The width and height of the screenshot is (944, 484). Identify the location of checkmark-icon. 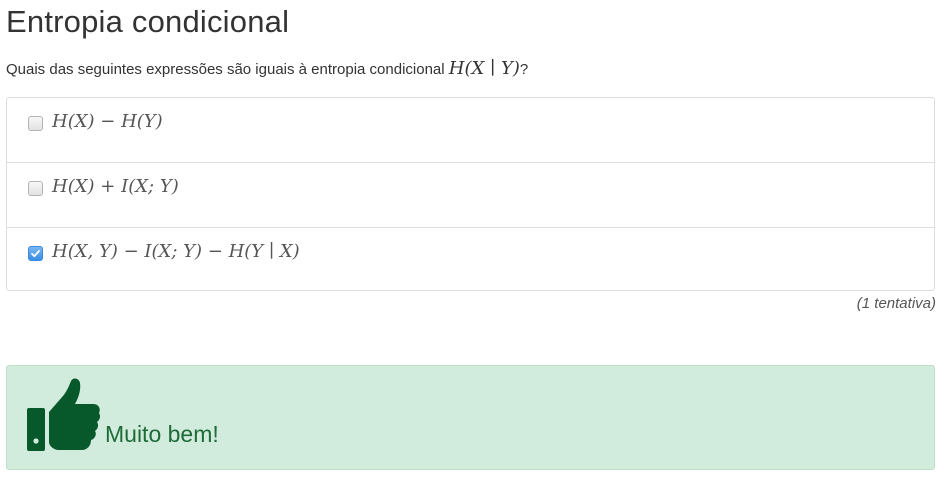
(35, 254).